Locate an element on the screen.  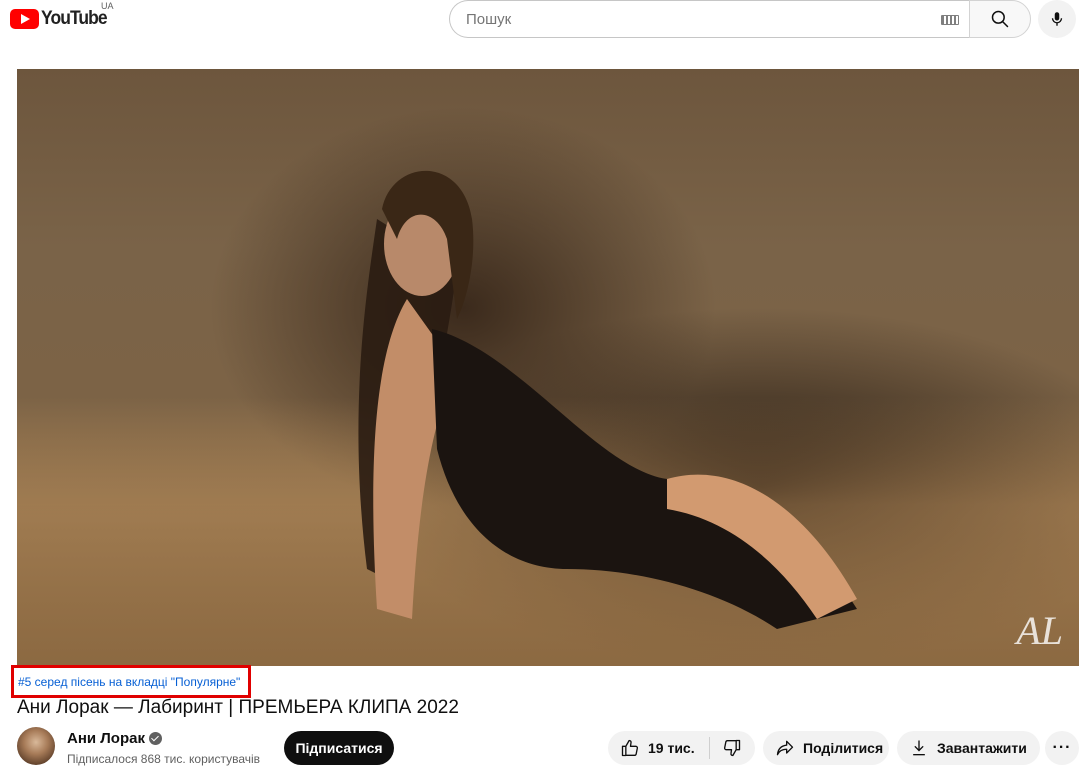
search-button is located at coordinates (1000, 19).